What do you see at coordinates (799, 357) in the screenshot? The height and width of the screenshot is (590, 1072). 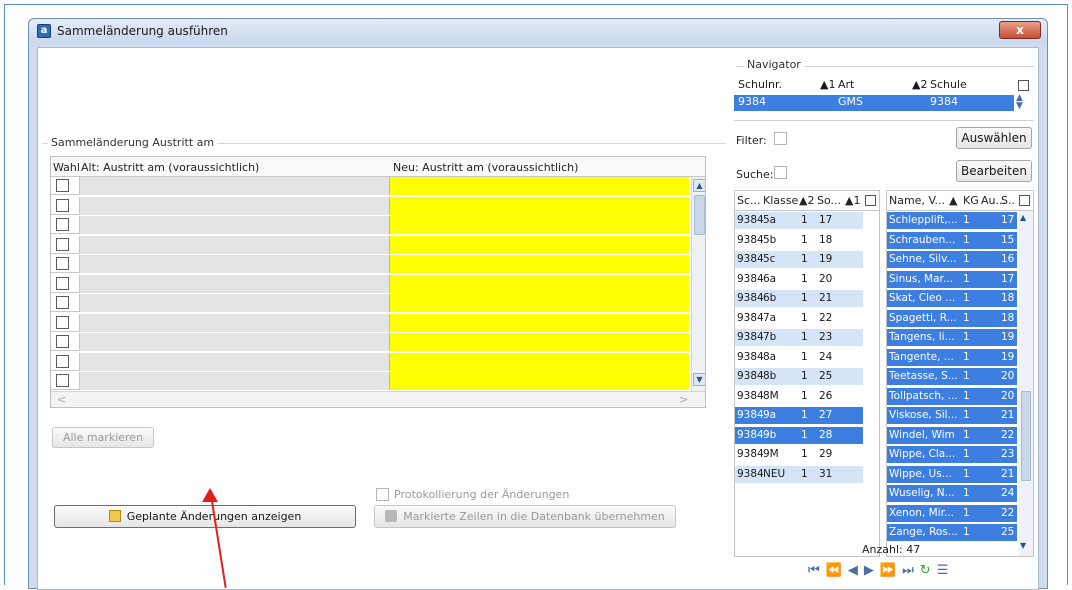 I see `class-row: 9384 8a 1 24` at bounding box center [799, 357].